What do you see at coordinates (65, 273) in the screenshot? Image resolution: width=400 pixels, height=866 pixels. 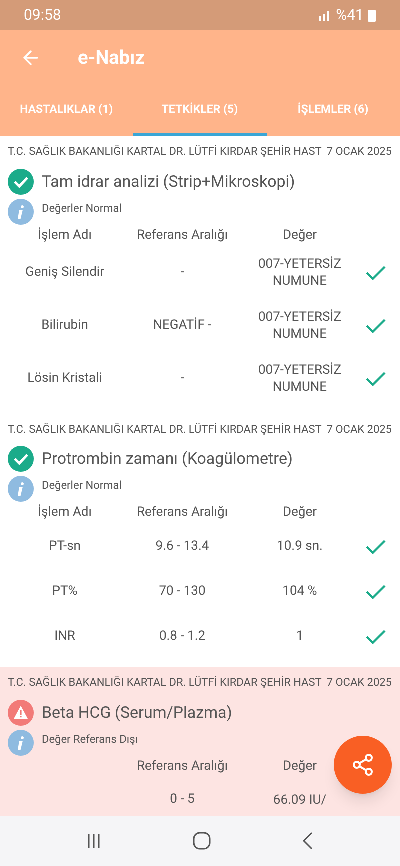 I see `table-cell-text: Geniş Silendir` at bounding box center [65, 273].